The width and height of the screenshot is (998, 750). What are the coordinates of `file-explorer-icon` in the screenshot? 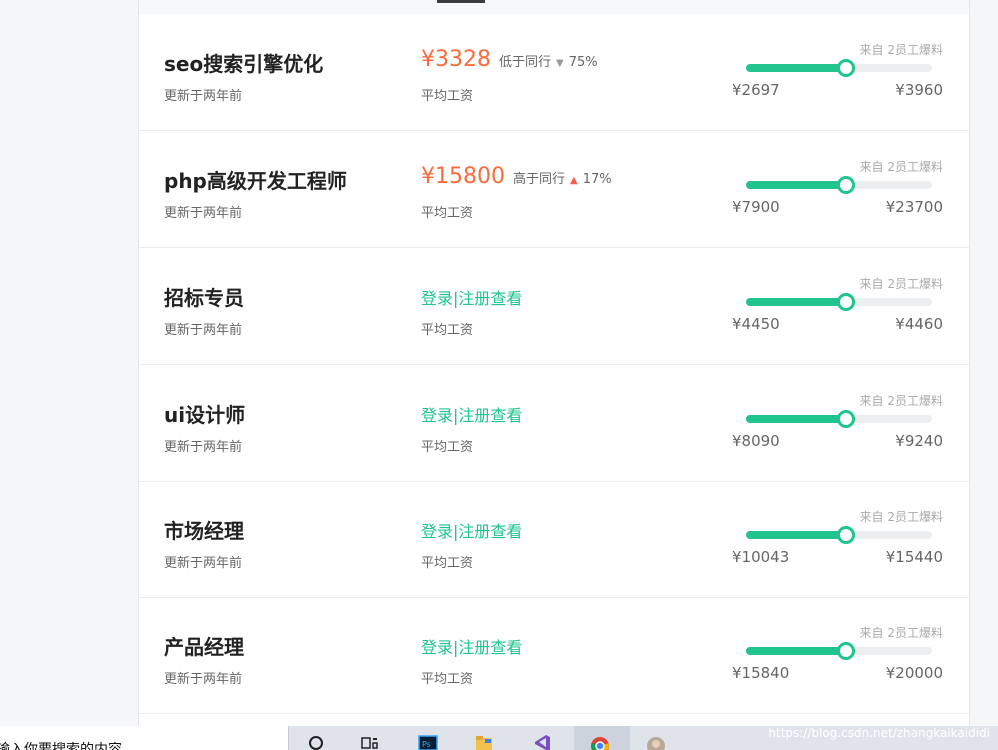 It's located at (484, 742).